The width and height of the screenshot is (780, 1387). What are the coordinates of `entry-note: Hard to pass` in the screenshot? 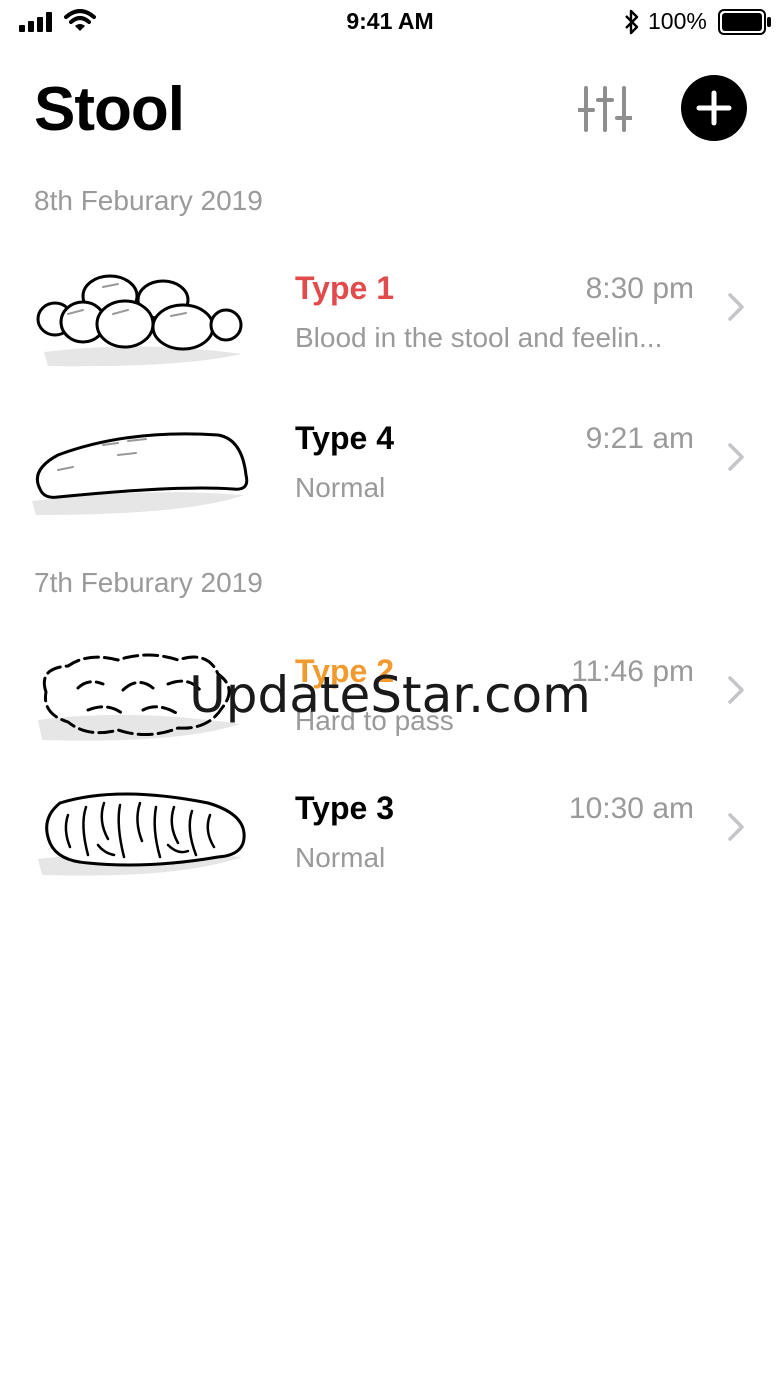 It's located at (374, 720).